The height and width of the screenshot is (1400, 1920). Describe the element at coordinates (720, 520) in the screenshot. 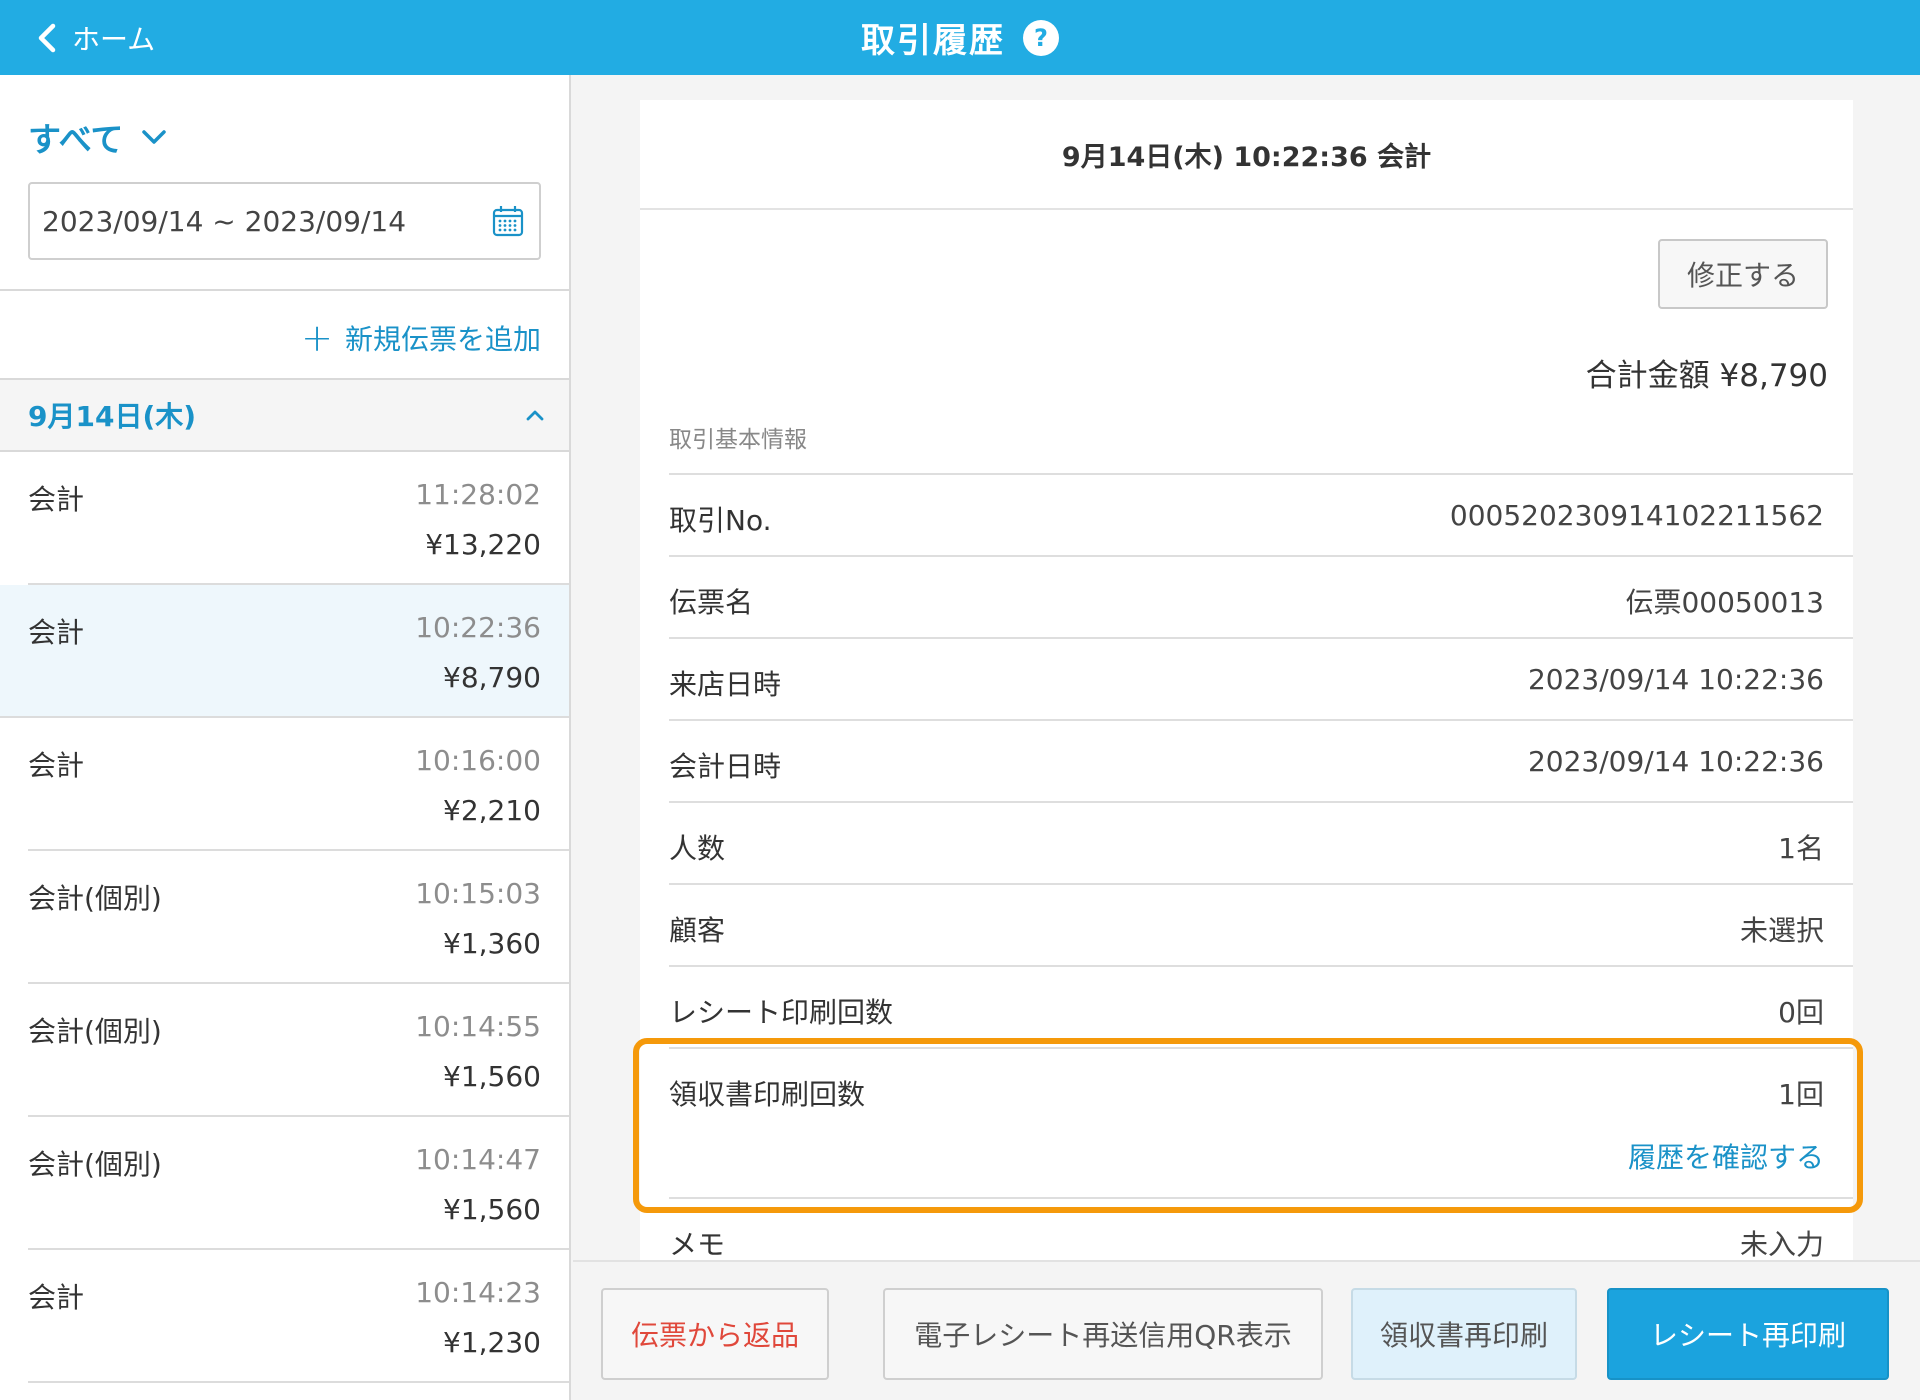

I see `info-key: 取引No.` at that location.